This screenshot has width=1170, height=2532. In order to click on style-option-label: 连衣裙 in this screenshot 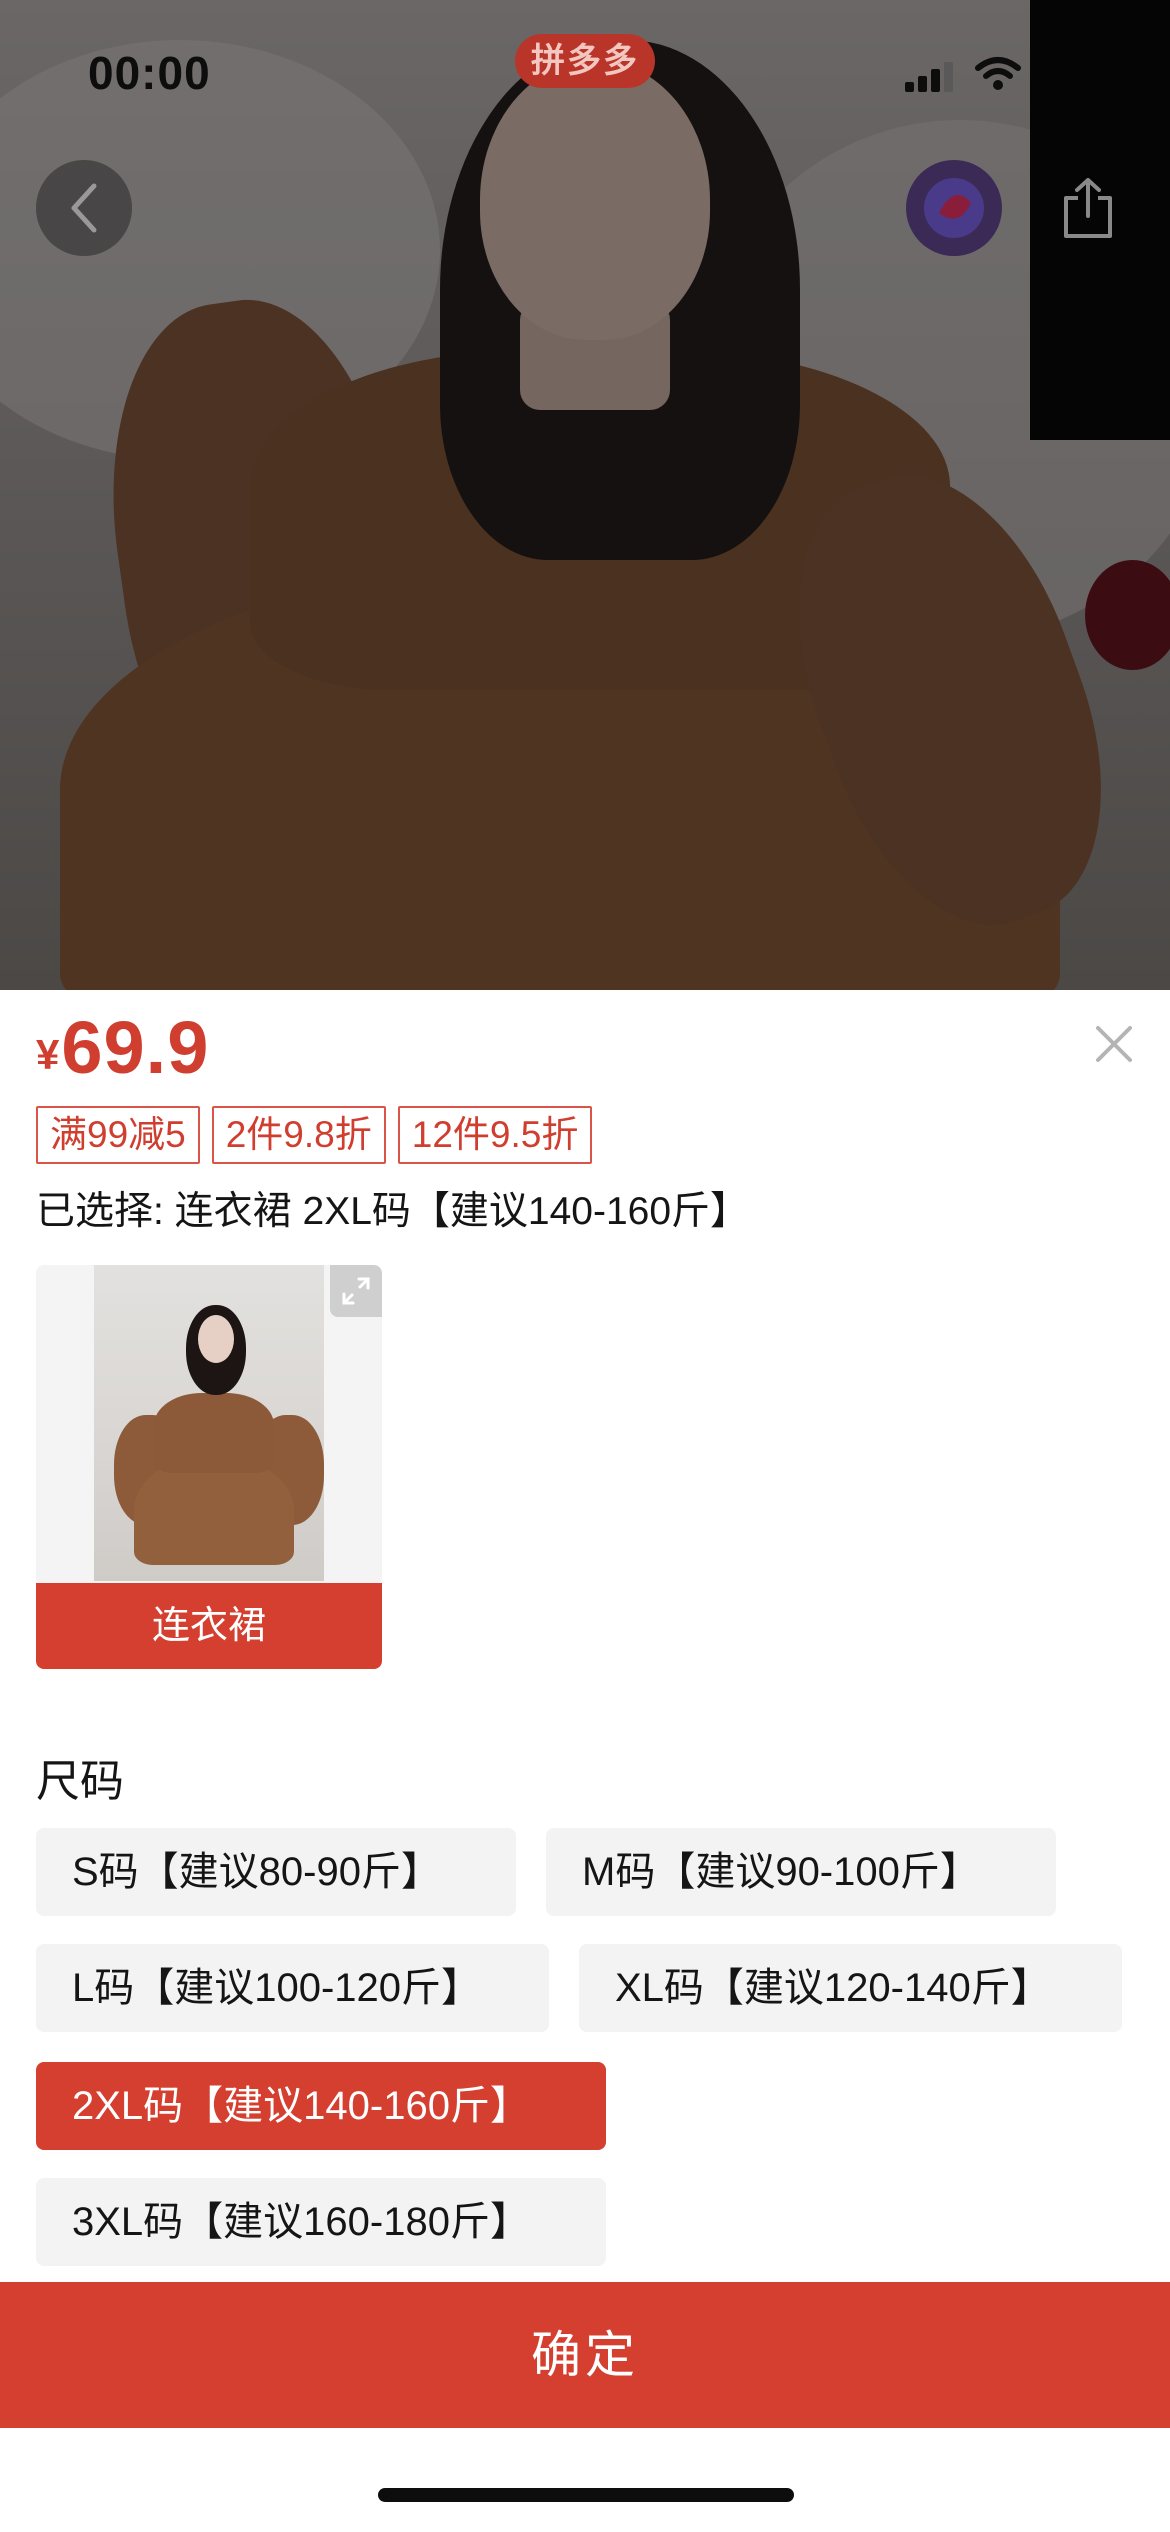, I will do `click(209, 1626)`.